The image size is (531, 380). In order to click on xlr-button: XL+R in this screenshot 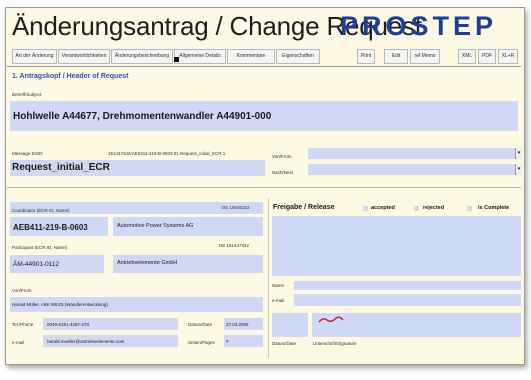, I will do `click(508, 56)`.